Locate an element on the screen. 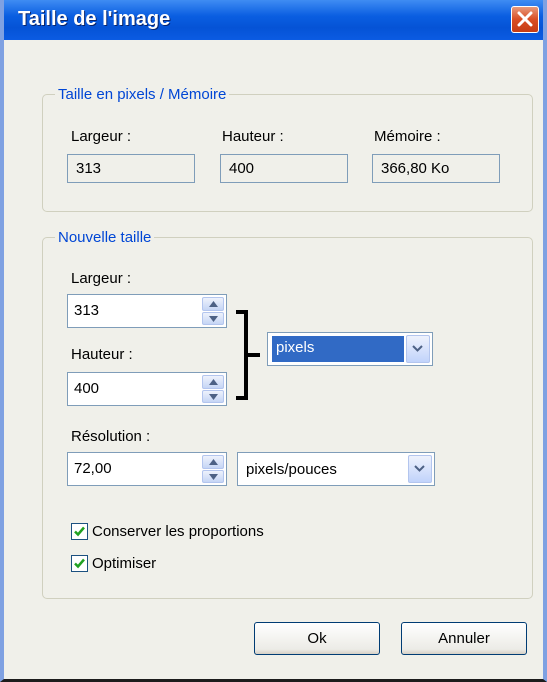  new-height-spinner: 400 is located at coordinates (147, 389).